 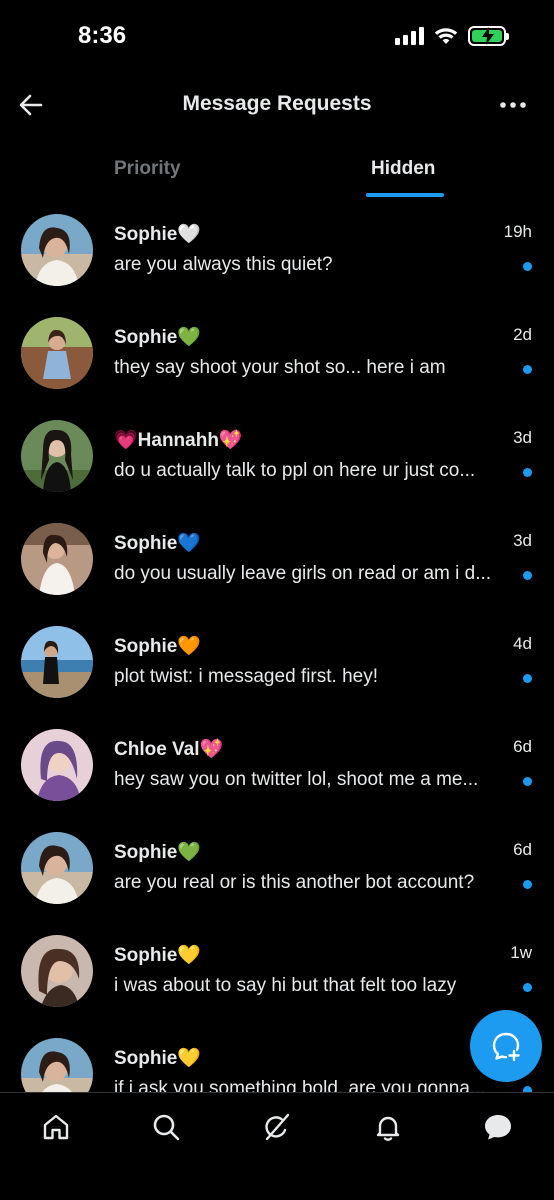 I want to click on cellular-signal-icon, so click(x=409, y=36).